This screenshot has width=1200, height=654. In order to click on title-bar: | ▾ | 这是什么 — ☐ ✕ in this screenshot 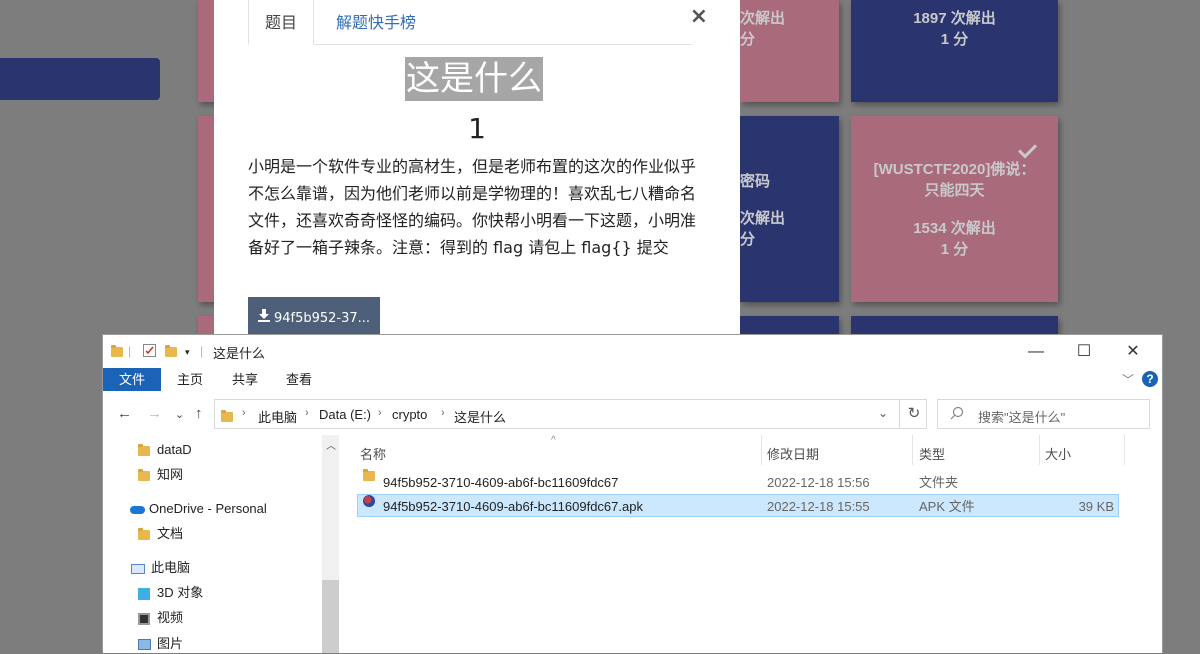, I will do `click(632, 351)`.